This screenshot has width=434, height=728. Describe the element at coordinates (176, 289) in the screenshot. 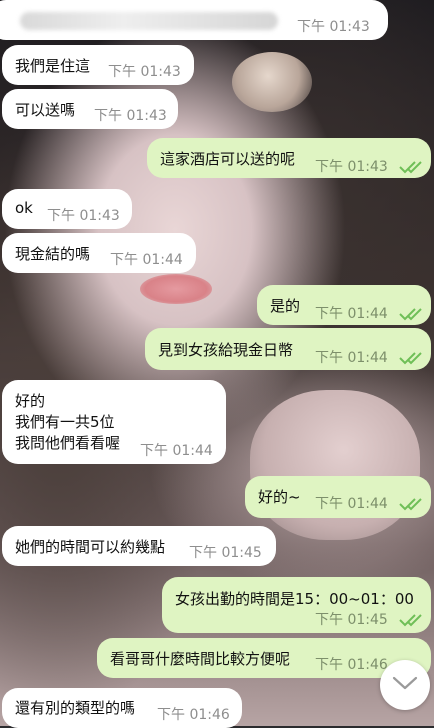

I see `background-photo-lips` at that location.